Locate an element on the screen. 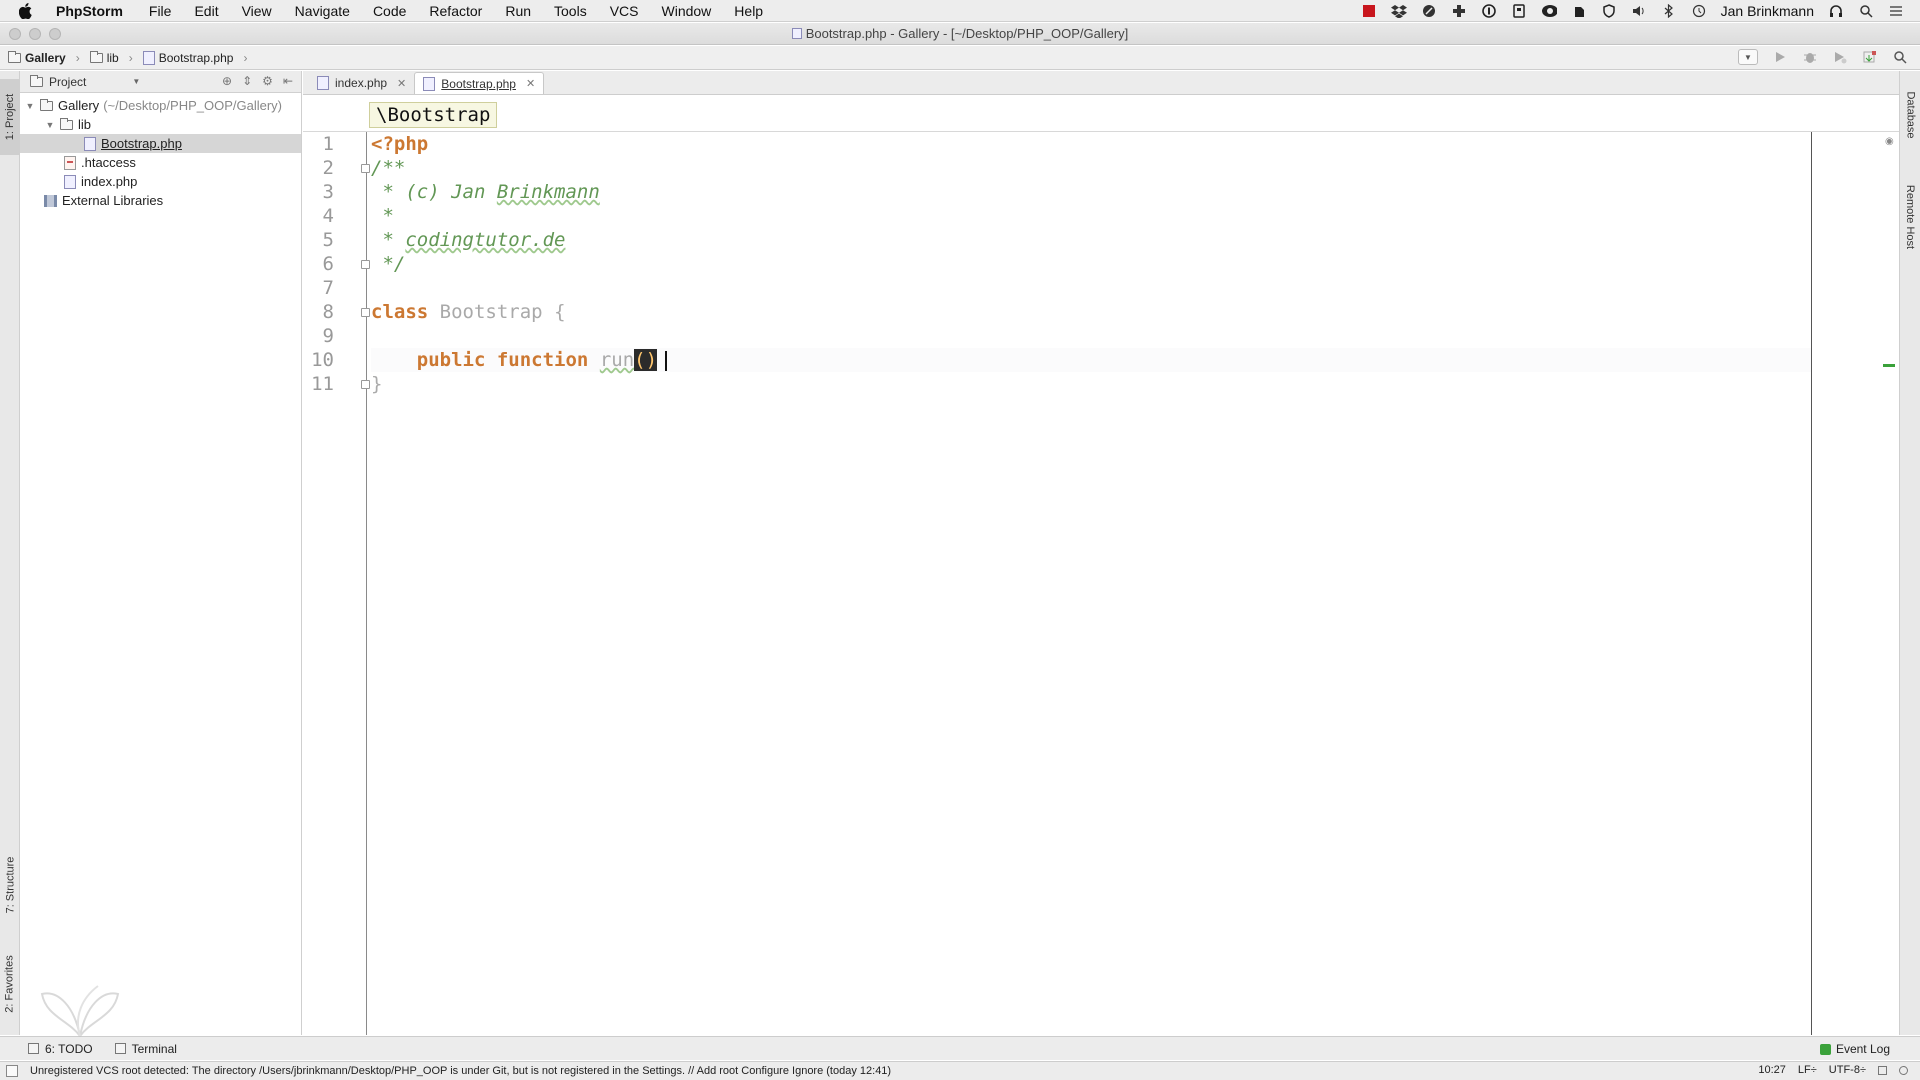 The height and width of the screenshot is (1080, 1920). menu-navigate: Navigate is located at coordinates (322, 11).